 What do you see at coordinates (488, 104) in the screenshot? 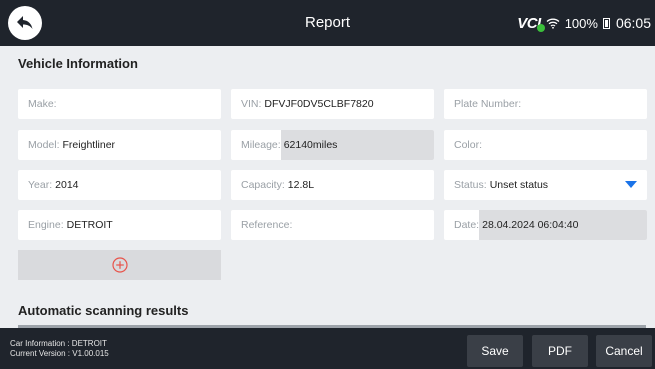
I see `plate-number-label: Plate Number:` at bounding box center [488, 104].